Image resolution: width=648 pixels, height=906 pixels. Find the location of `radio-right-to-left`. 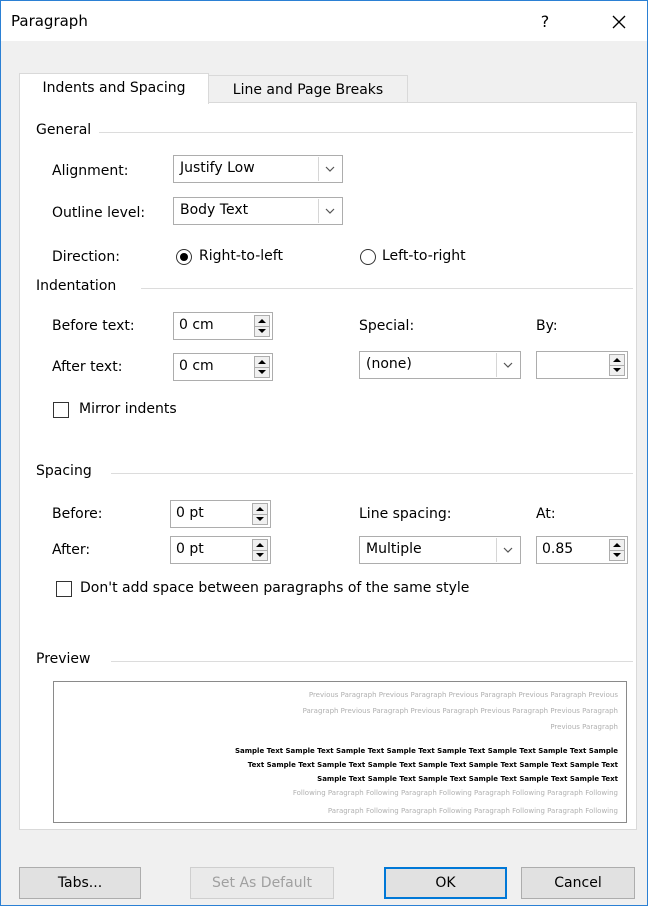

radio-right-to-left is located at coordinates (184, 257).